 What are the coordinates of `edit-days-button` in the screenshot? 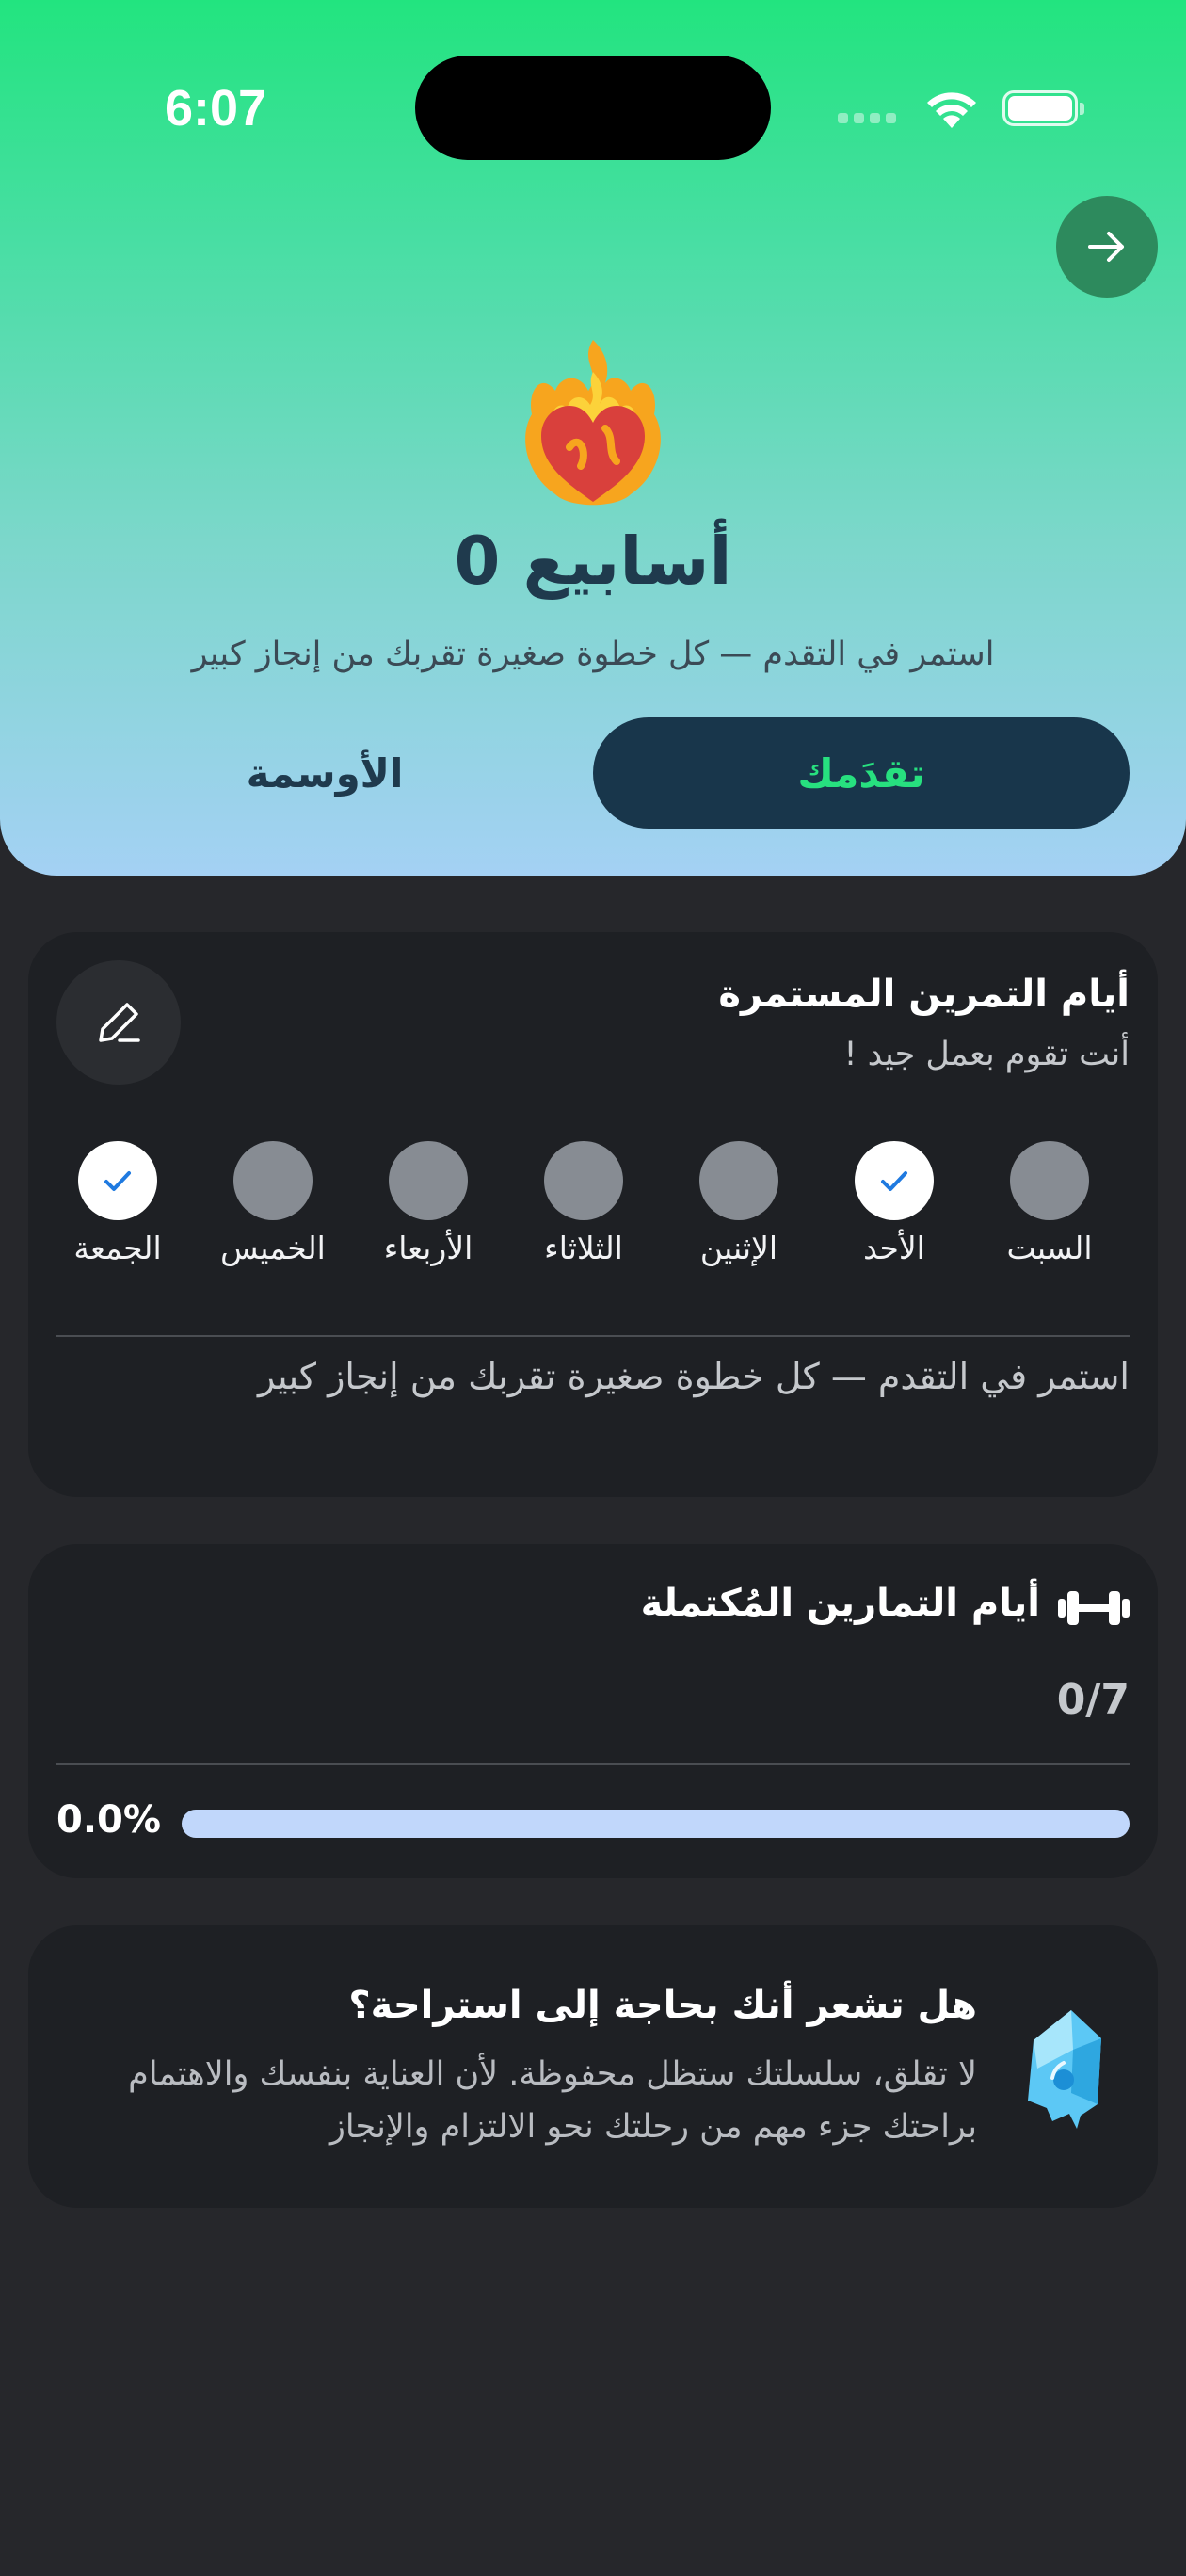 It's located at (118, 1022).